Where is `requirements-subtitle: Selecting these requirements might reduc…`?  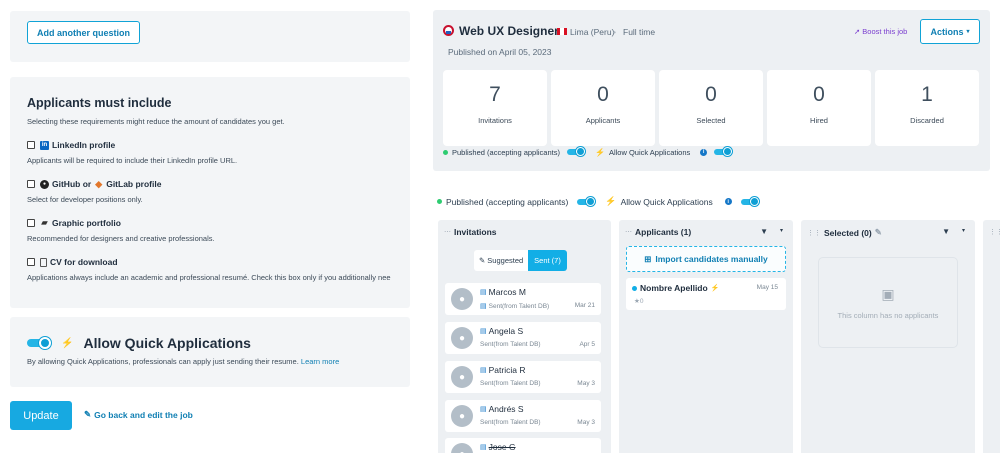 requirements-subtitle: Selecting these requirements might reduc… is located at coordinates (156, 121).